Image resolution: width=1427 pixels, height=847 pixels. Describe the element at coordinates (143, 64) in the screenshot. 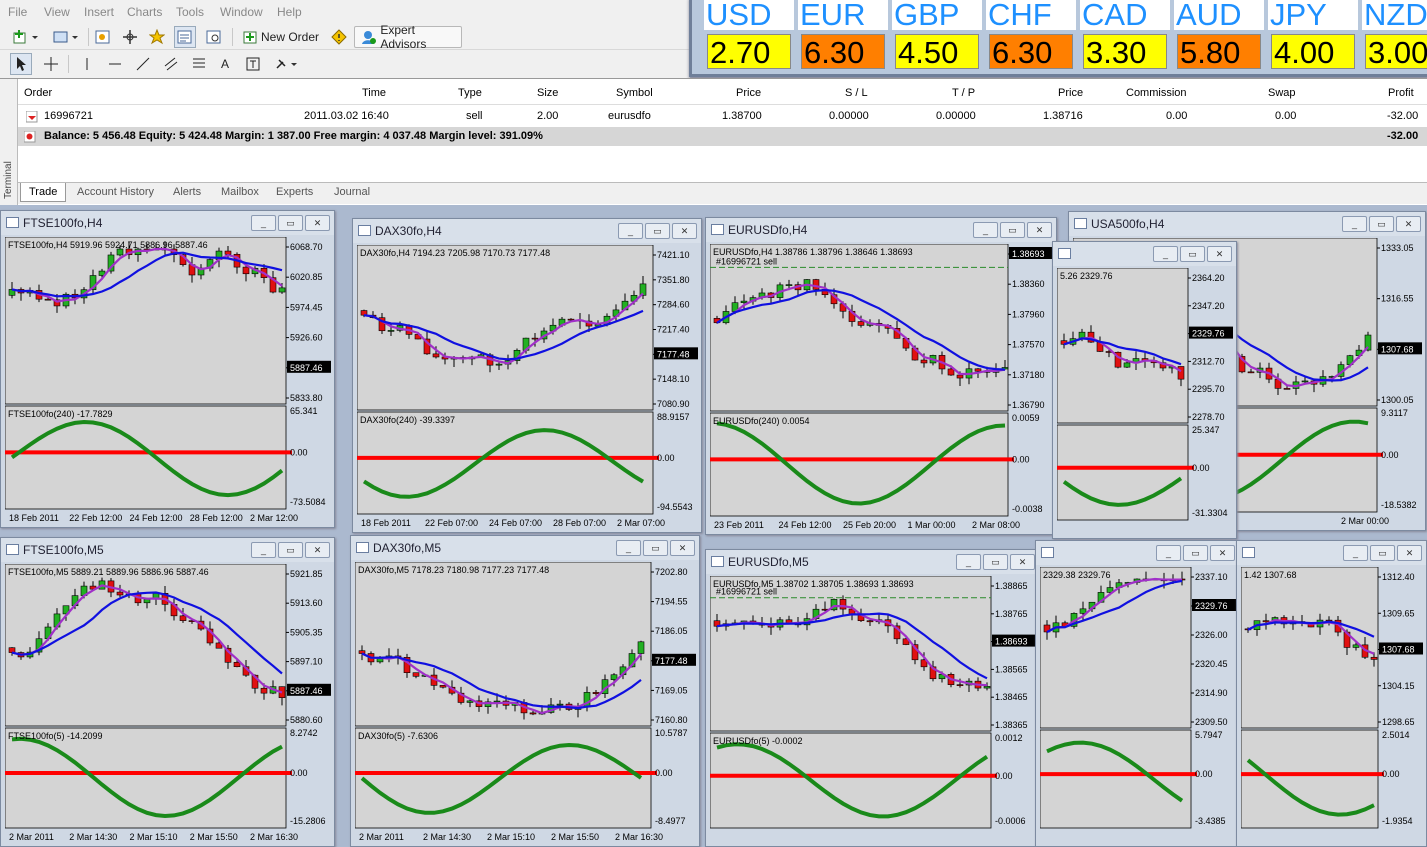

I see `trendline-icon` at that location.